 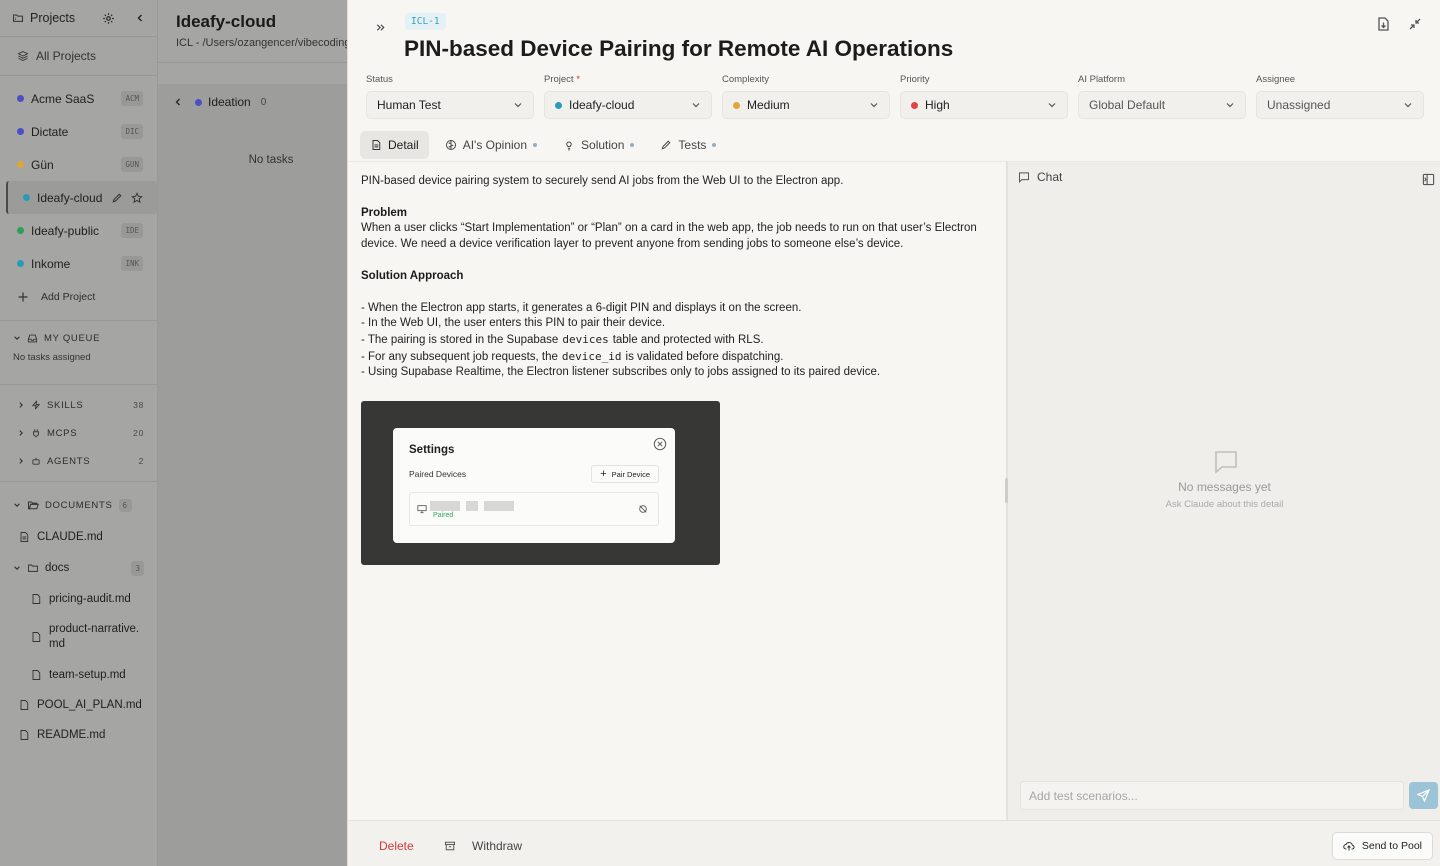 I want to click on documents-label: DOCUMENTS, so click(x=79, y=505).